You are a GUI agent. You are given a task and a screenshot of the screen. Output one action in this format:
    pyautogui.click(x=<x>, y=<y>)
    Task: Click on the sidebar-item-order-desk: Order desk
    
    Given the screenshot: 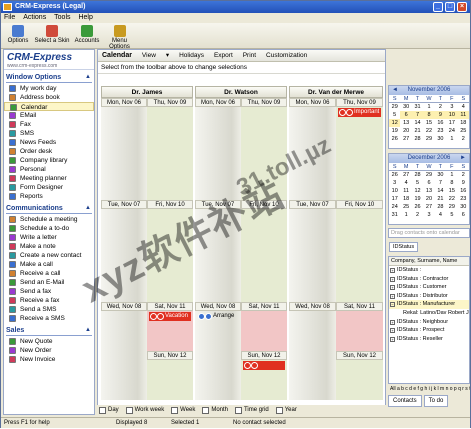 What is the action you would take?
    pyautogui.click(x=49, y=151)
    